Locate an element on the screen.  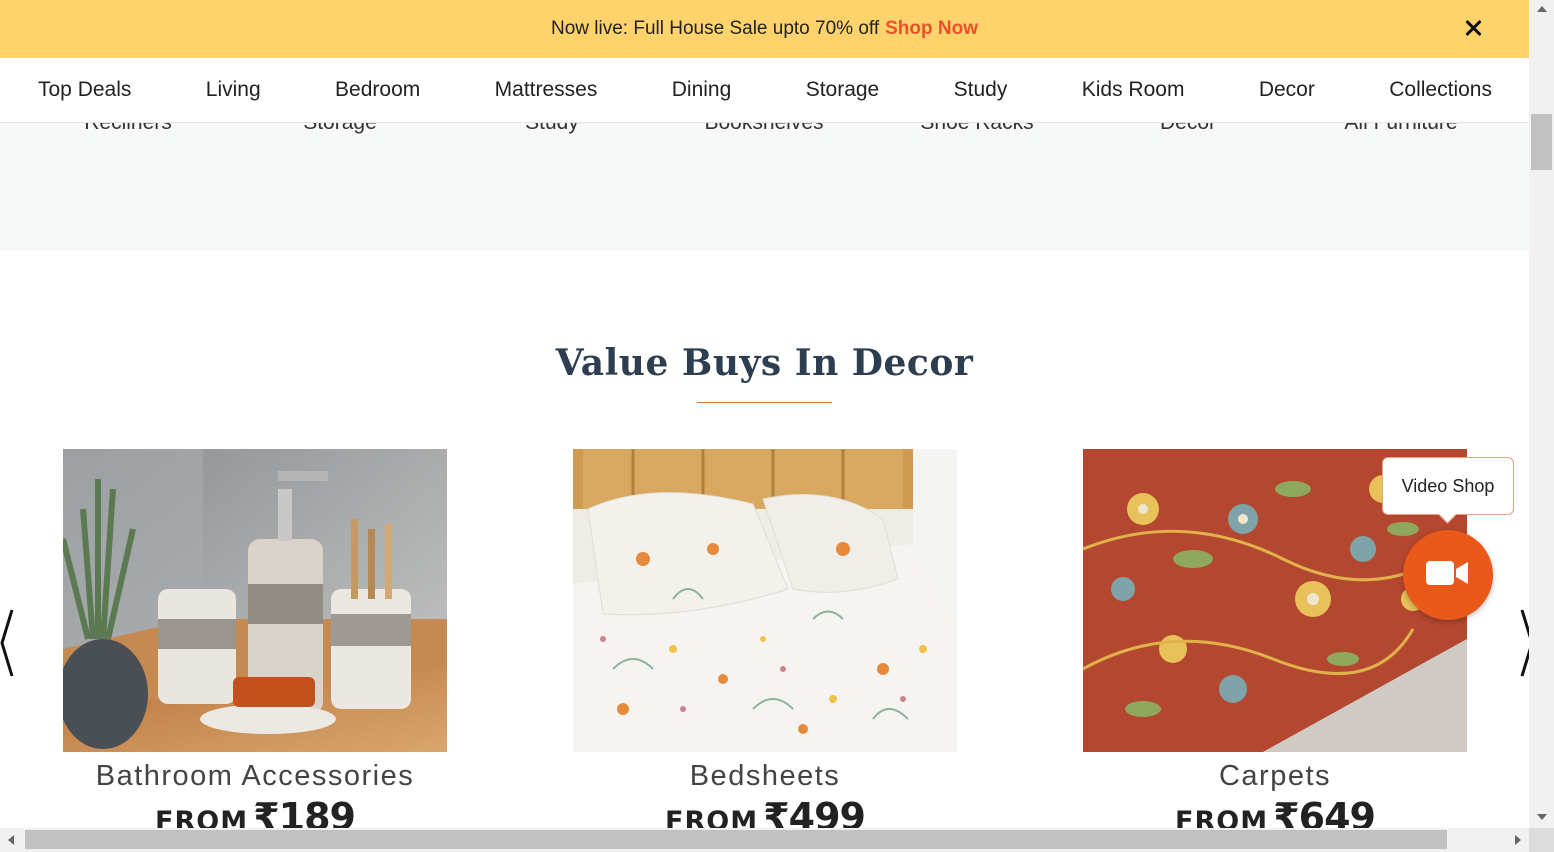
vertical-scroll-thumb is located at coordinates (1541, 142).